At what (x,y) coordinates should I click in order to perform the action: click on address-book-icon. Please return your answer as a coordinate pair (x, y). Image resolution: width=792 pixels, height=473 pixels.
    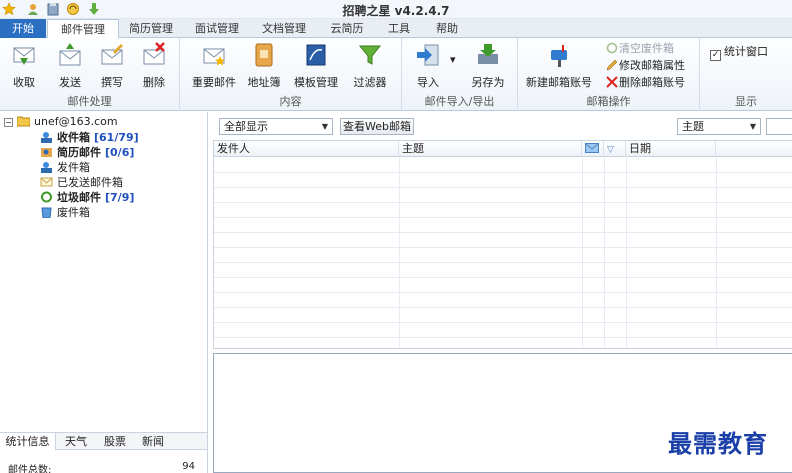
    Looking at the image, I should click on (264, 55).